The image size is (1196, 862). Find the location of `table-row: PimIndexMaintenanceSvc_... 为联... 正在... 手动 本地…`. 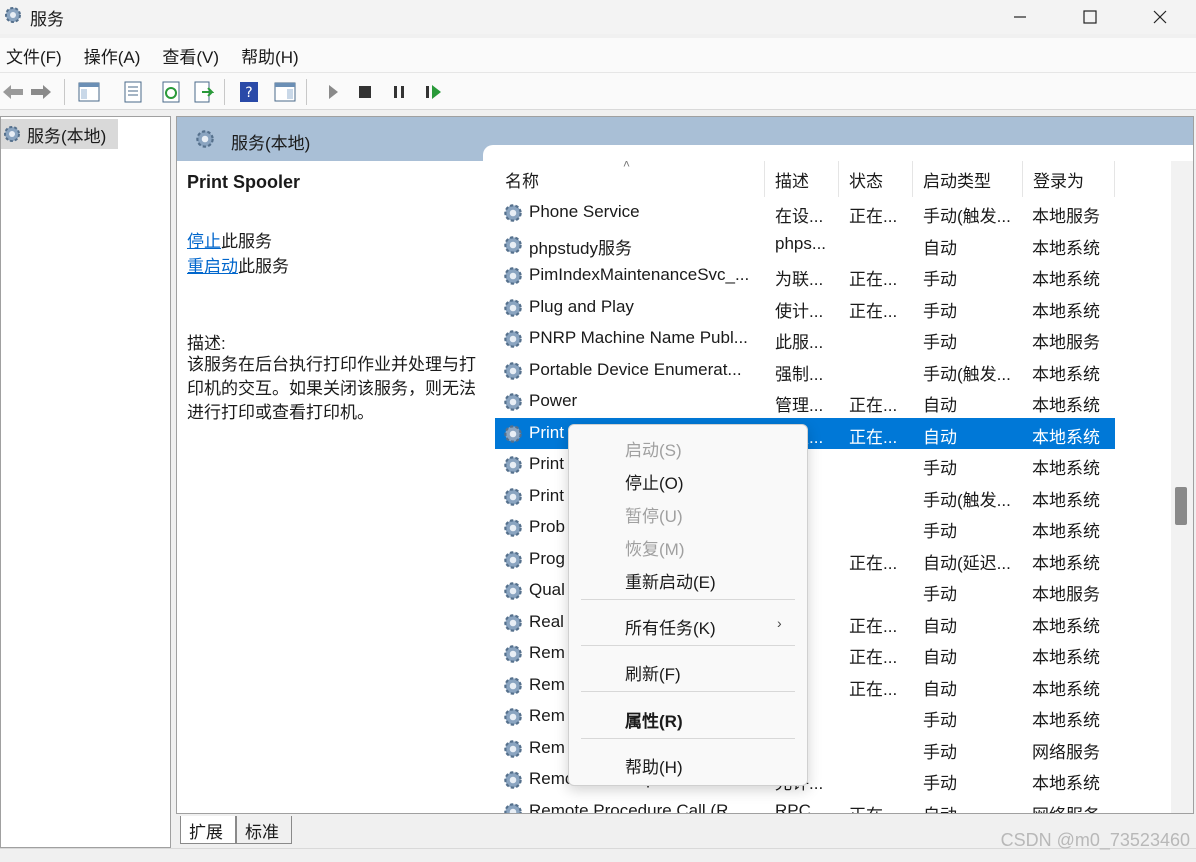

table-row: PimIndexMaintenanceSvc_... 为联... 正在... 手动 本地… is located at coordinates (805, 275).